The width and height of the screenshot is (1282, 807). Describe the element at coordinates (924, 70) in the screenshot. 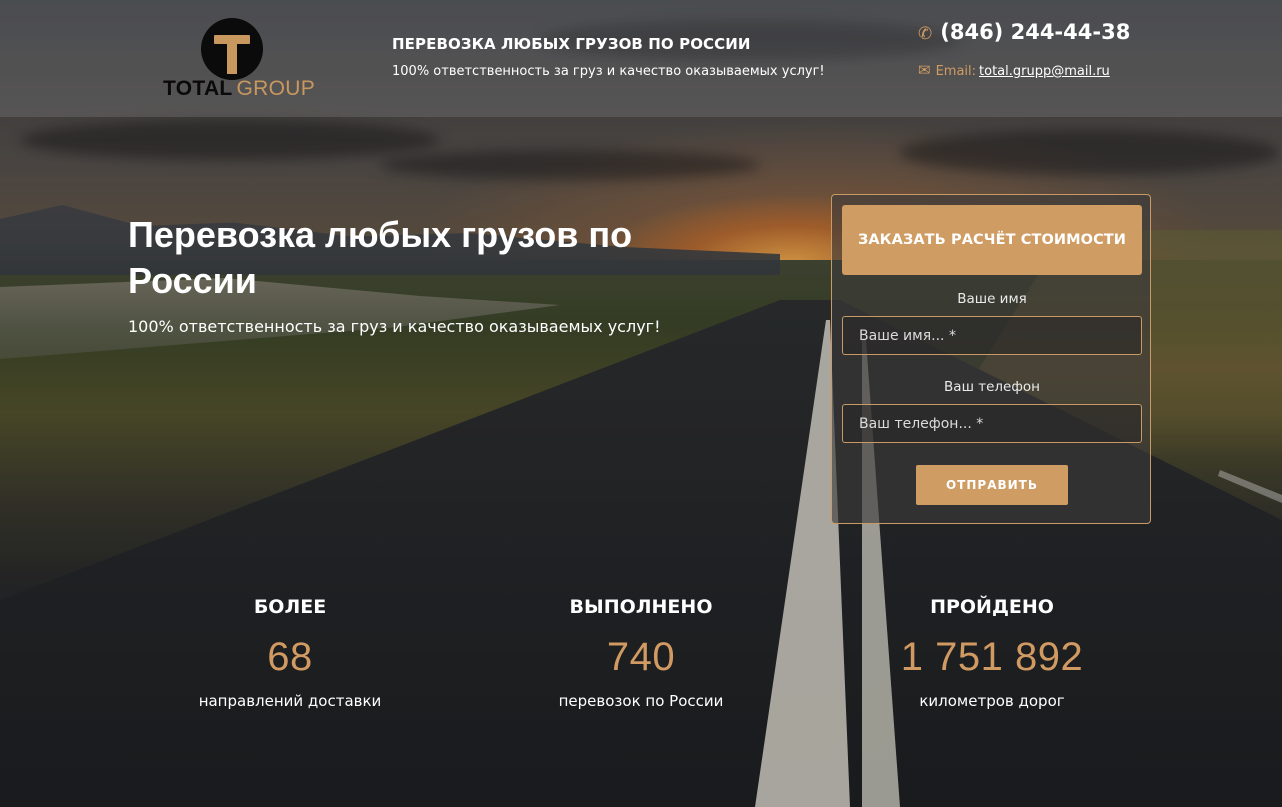

I see `envelope-icon: ✉` at that location.